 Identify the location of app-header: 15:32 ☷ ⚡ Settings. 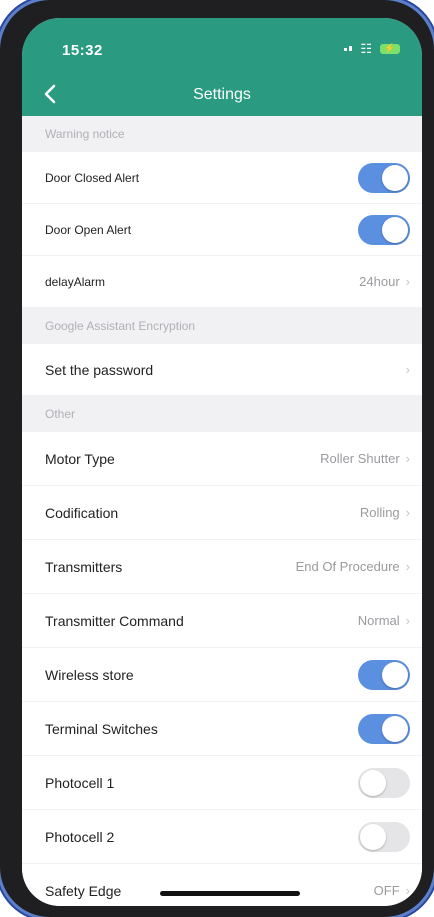
(222, 67).